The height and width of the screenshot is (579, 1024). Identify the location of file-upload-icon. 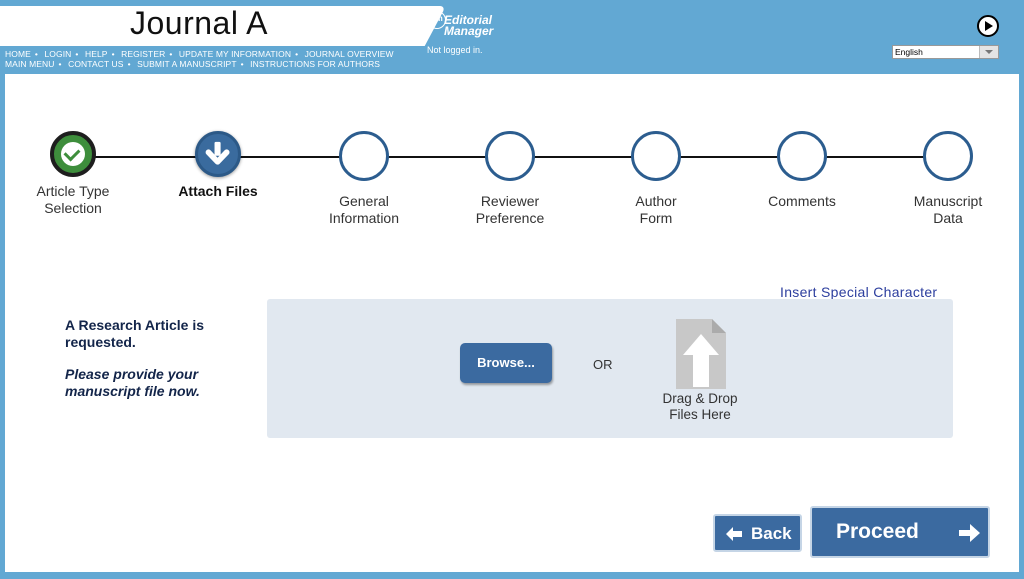
(701, 354).